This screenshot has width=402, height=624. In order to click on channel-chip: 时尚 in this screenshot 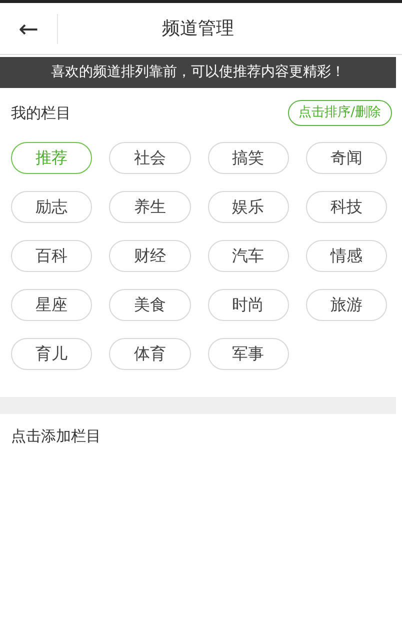, I will do `click(248, 305)`.